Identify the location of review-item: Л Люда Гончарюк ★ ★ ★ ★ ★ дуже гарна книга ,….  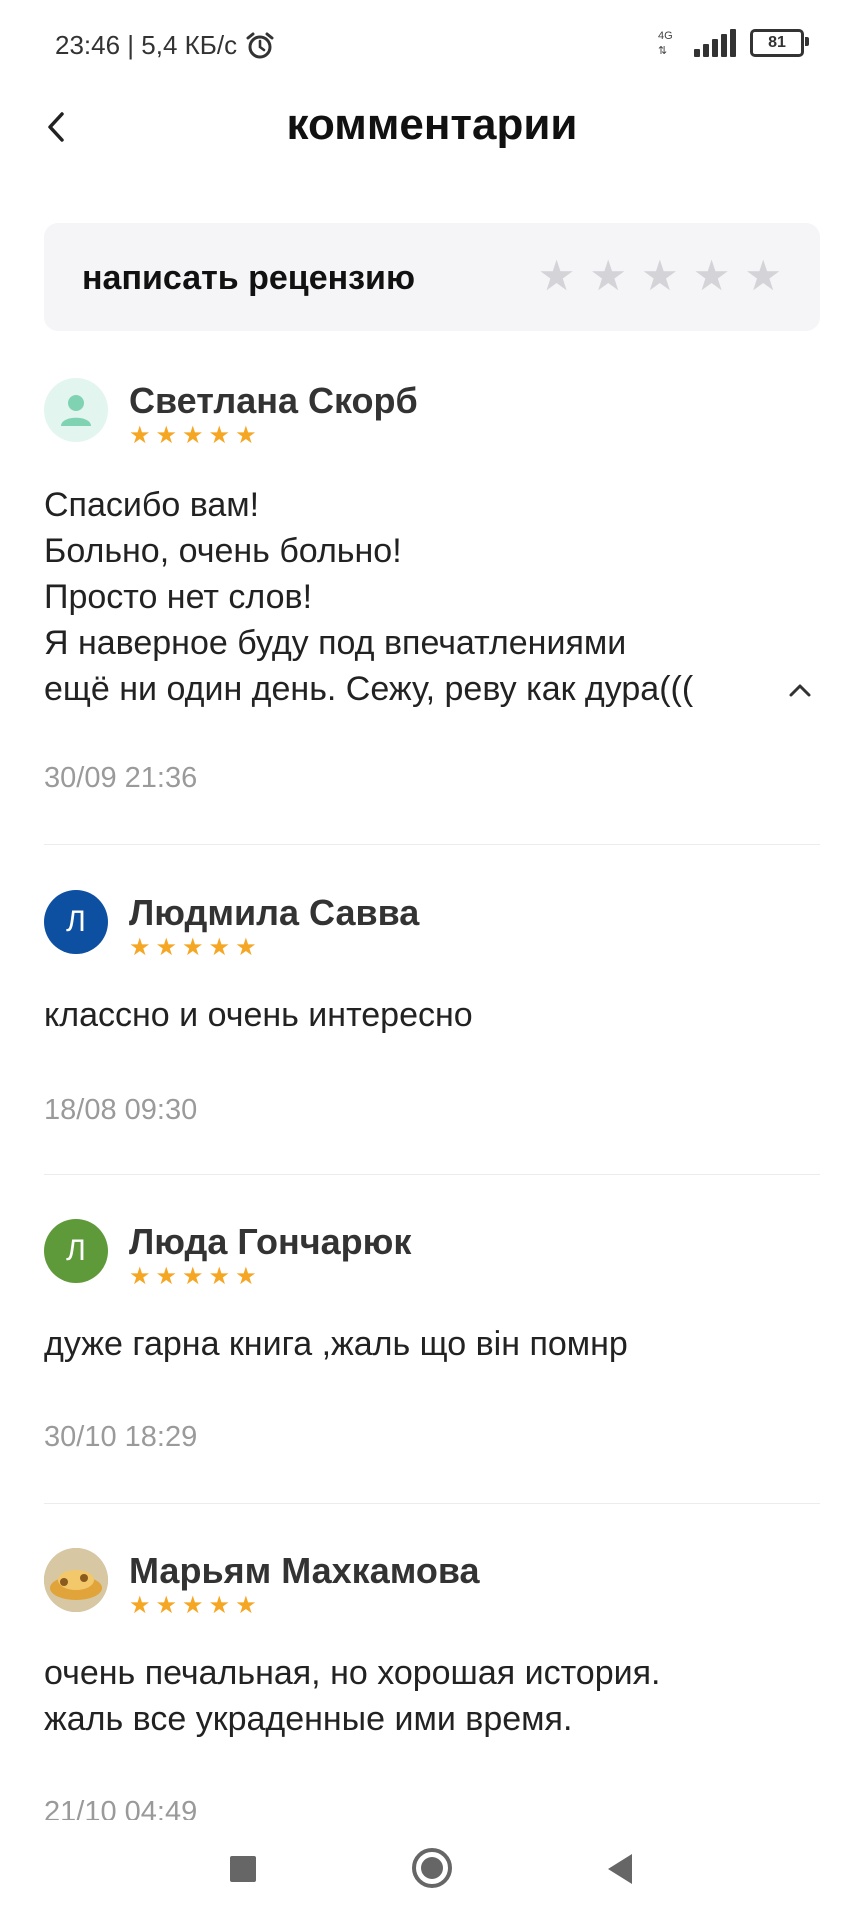
(432, 1364).